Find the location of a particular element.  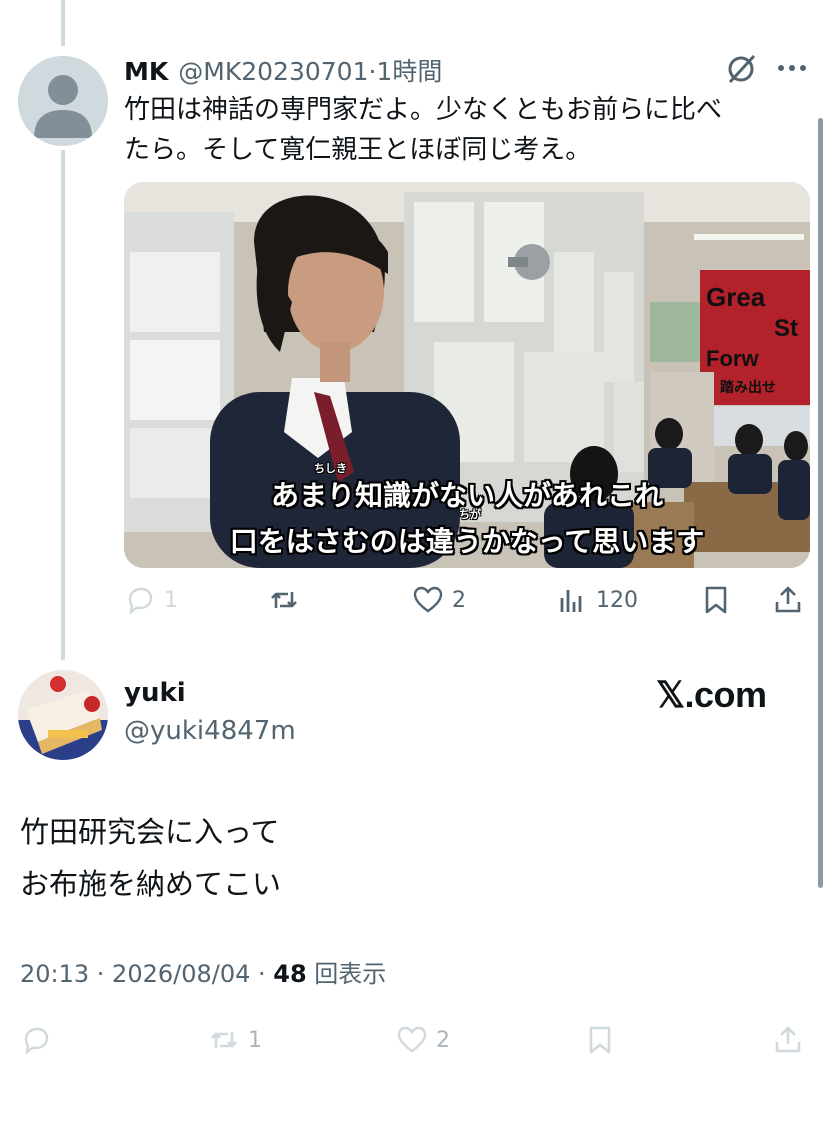

previous-tweet-actions is located at coordinates (414, 3).